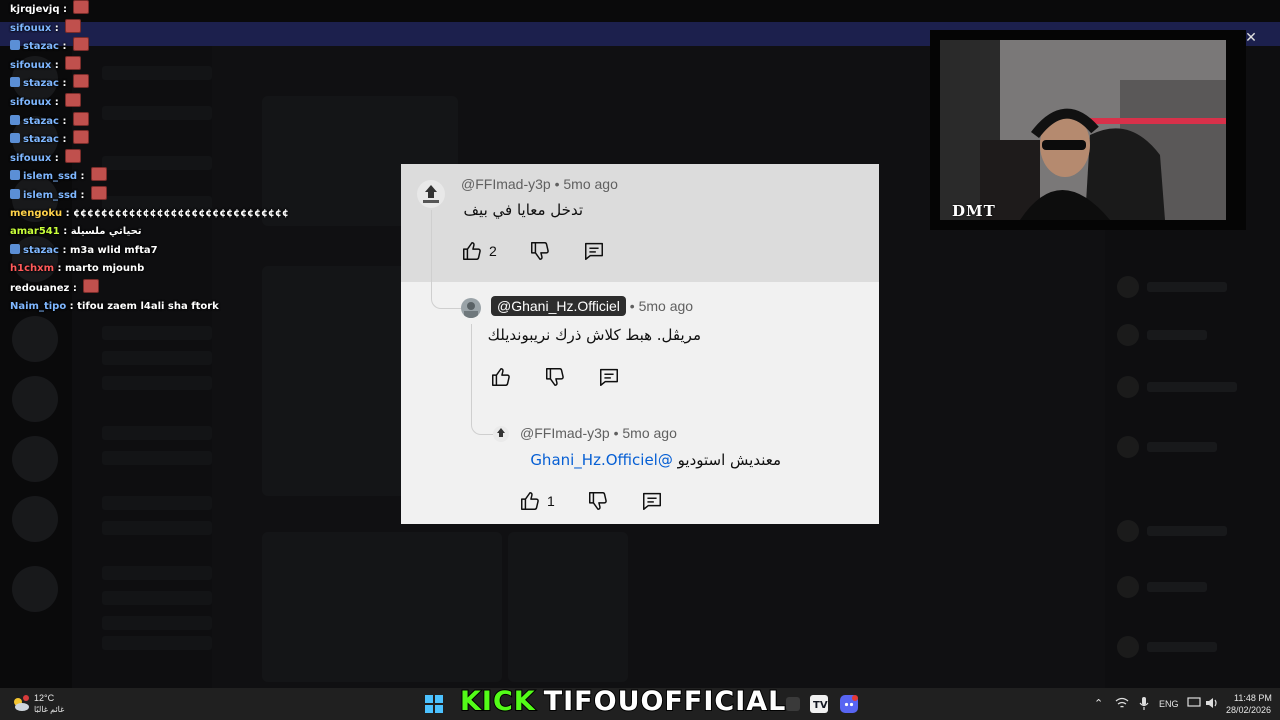 Image resolution: width=1280 pixels, height=720 pixels. Describe the element at coordinates (819, 704) in the screenshot. I see `tradingview-icon: TV` at that location.